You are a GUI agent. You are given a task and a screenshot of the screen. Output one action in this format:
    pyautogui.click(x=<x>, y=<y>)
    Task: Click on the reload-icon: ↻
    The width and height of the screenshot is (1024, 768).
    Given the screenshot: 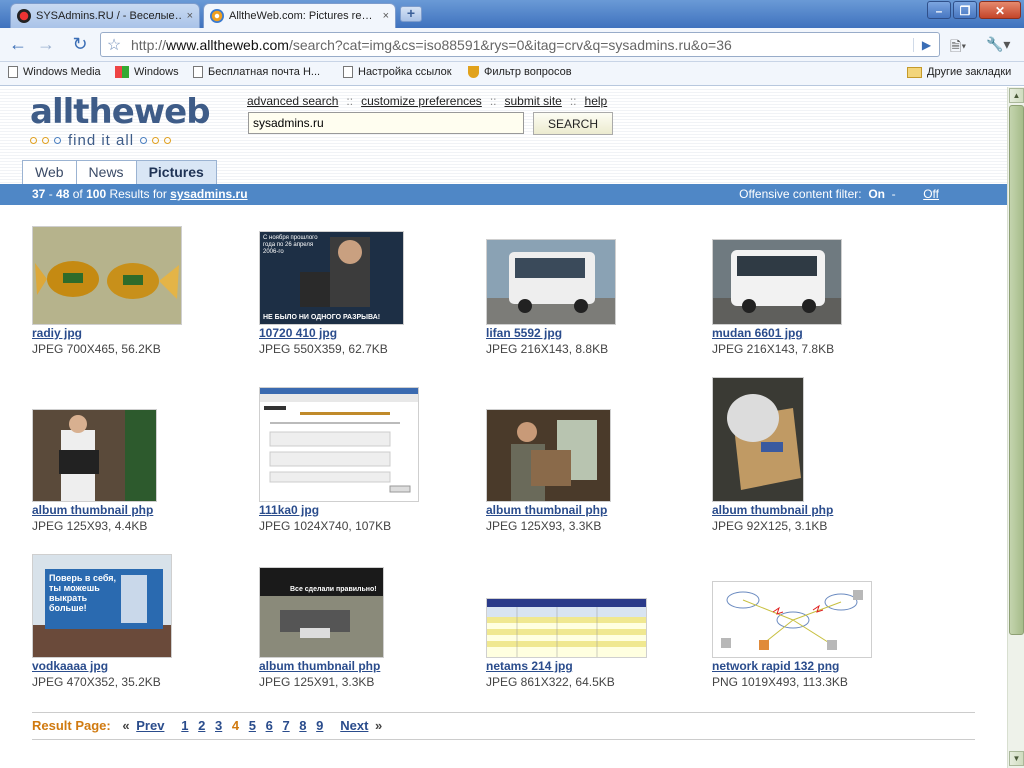 What is the action you would take?
    pyautogui.click(x=80, y=44)
    